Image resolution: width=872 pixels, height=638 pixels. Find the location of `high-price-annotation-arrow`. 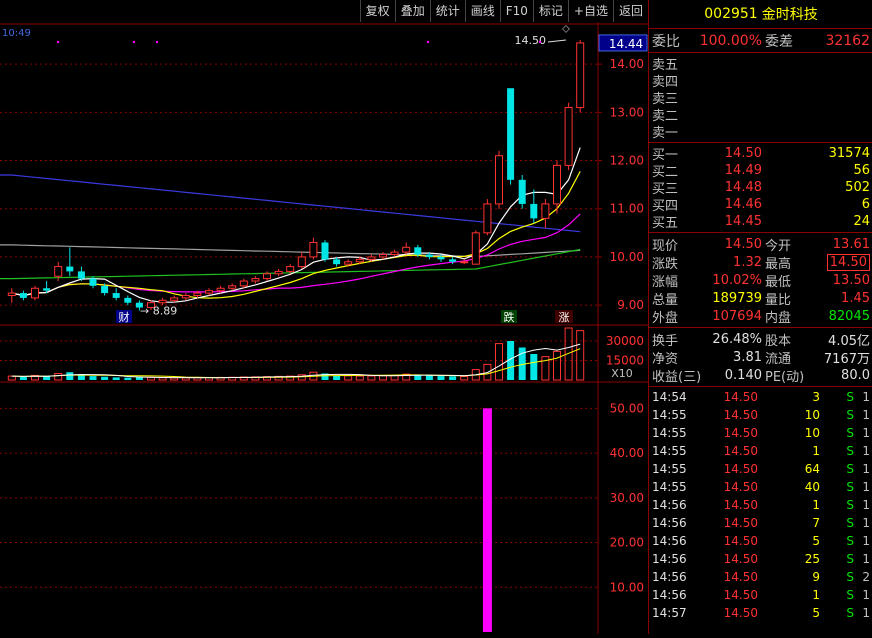

high-price-annotation-arrow is located at coordinates (557, 41).